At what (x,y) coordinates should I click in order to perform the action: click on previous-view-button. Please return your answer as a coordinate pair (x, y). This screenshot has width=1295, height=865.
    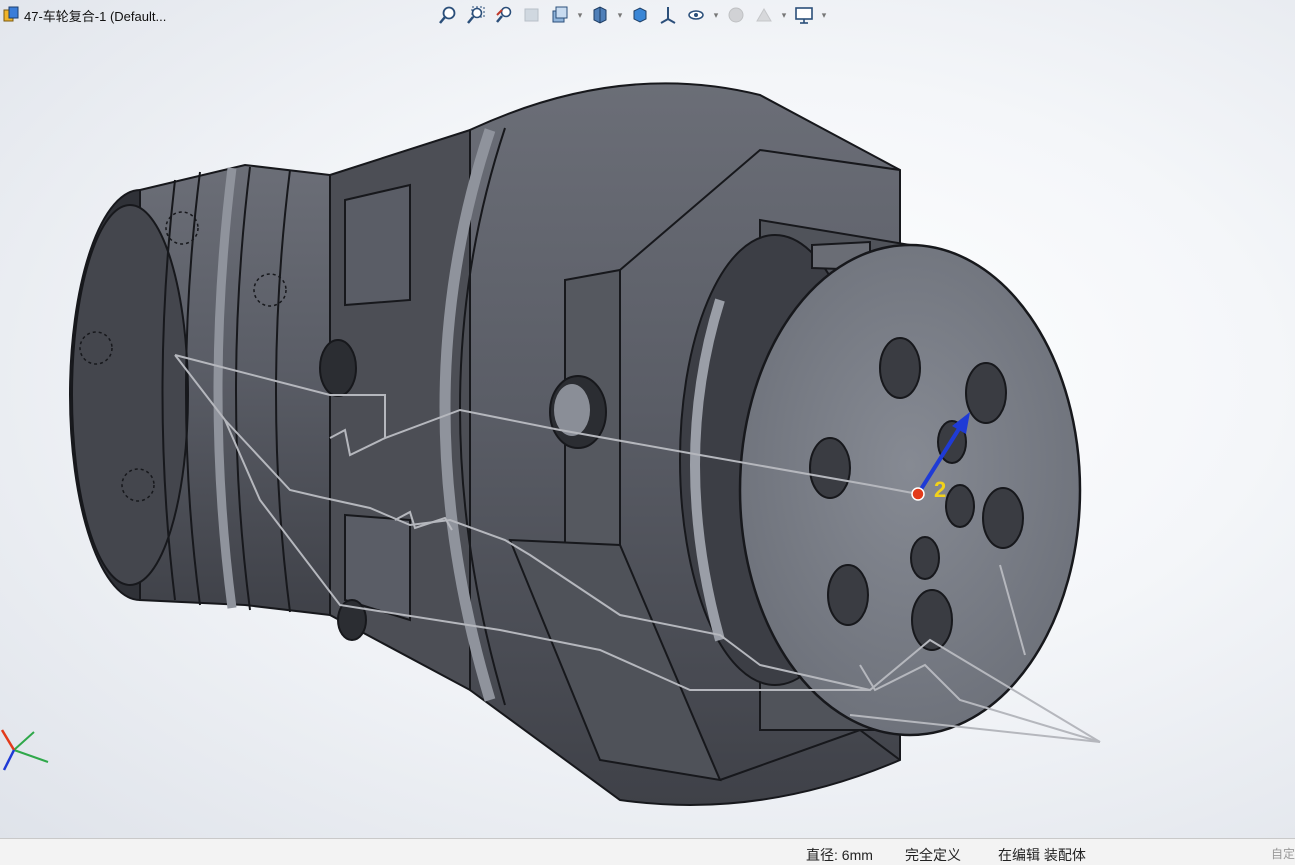
    Looking at the image, I should click on (504, 15).